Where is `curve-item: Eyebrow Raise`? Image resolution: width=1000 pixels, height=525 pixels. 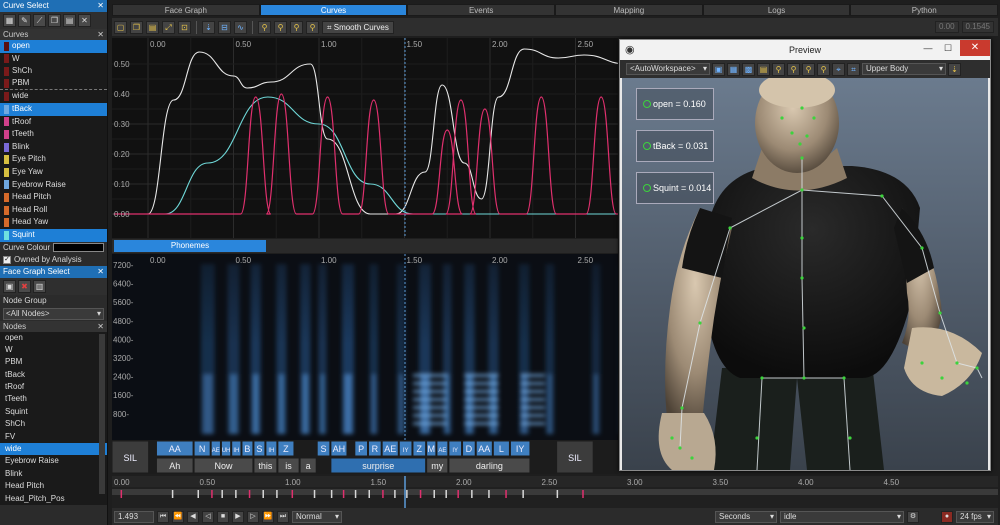
curve-item: Eyebrow Raise is located at coordinates (53, 185).